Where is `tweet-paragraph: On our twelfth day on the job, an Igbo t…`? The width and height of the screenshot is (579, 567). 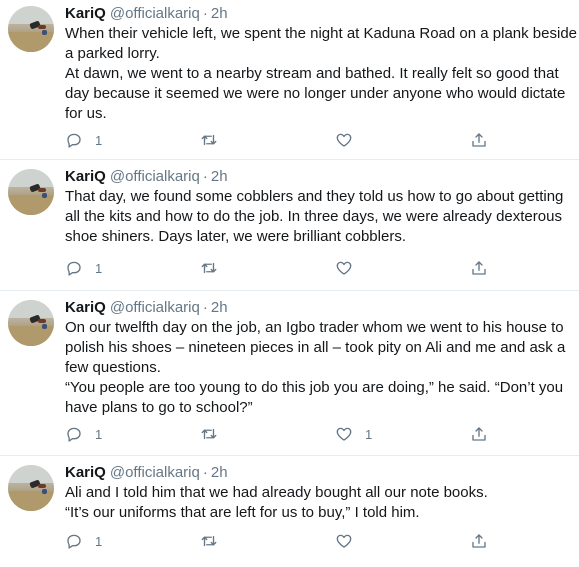
tweet-paragraph: On our twelfth day on the job, an Igbo t… is located at coordinates (317, 347).